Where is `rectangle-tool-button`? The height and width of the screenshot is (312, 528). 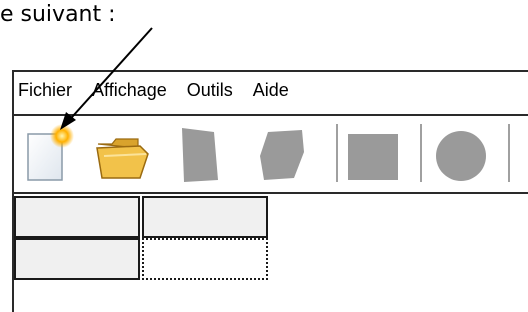 rectangle-tool-button is located at coordinates (373, 154).